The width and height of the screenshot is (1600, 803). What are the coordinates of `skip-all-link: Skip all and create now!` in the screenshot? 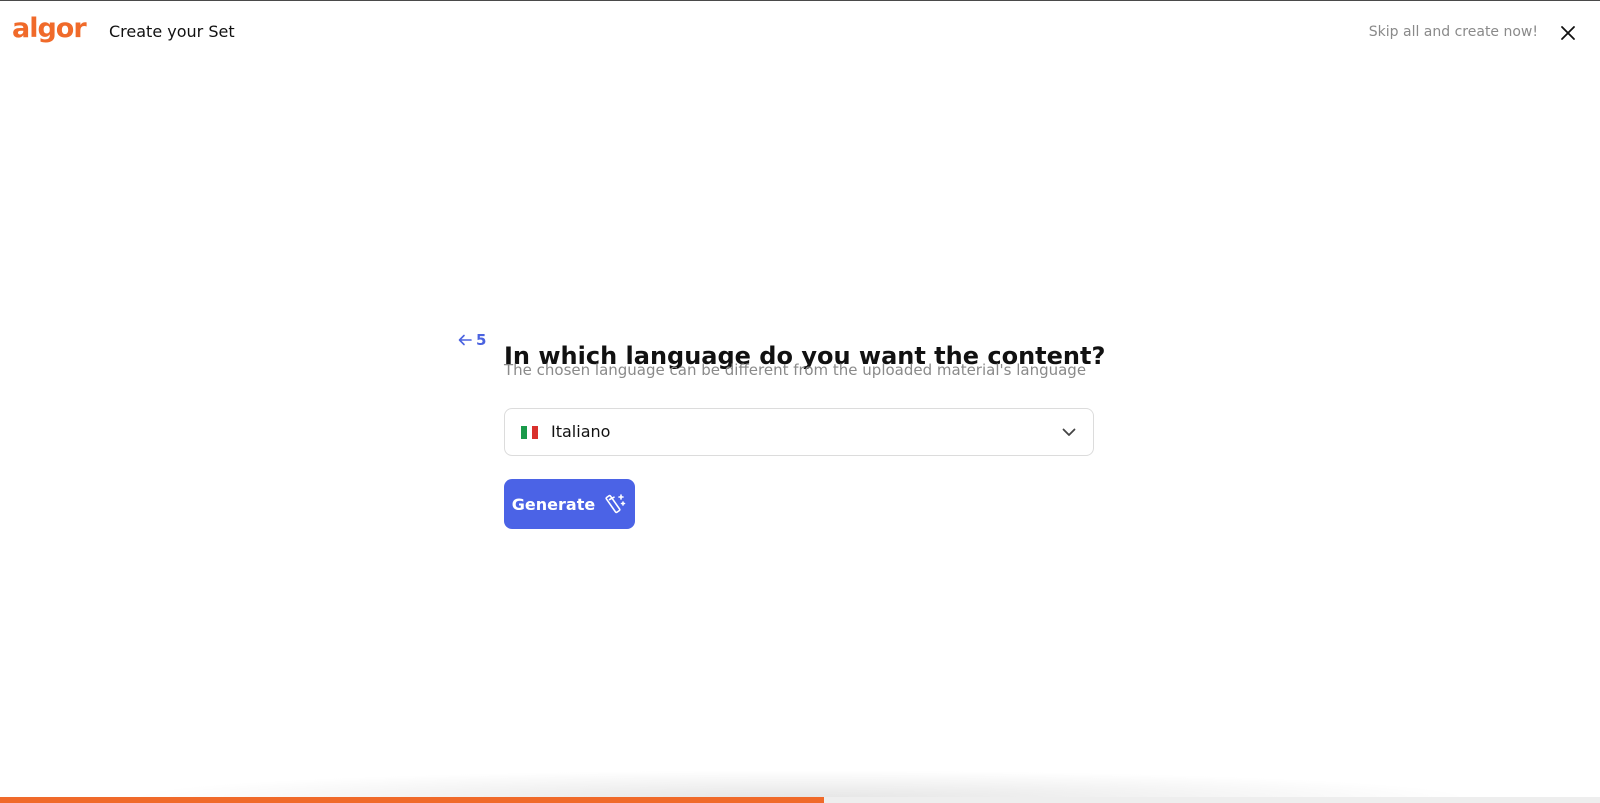 It's located at (1453, 32).